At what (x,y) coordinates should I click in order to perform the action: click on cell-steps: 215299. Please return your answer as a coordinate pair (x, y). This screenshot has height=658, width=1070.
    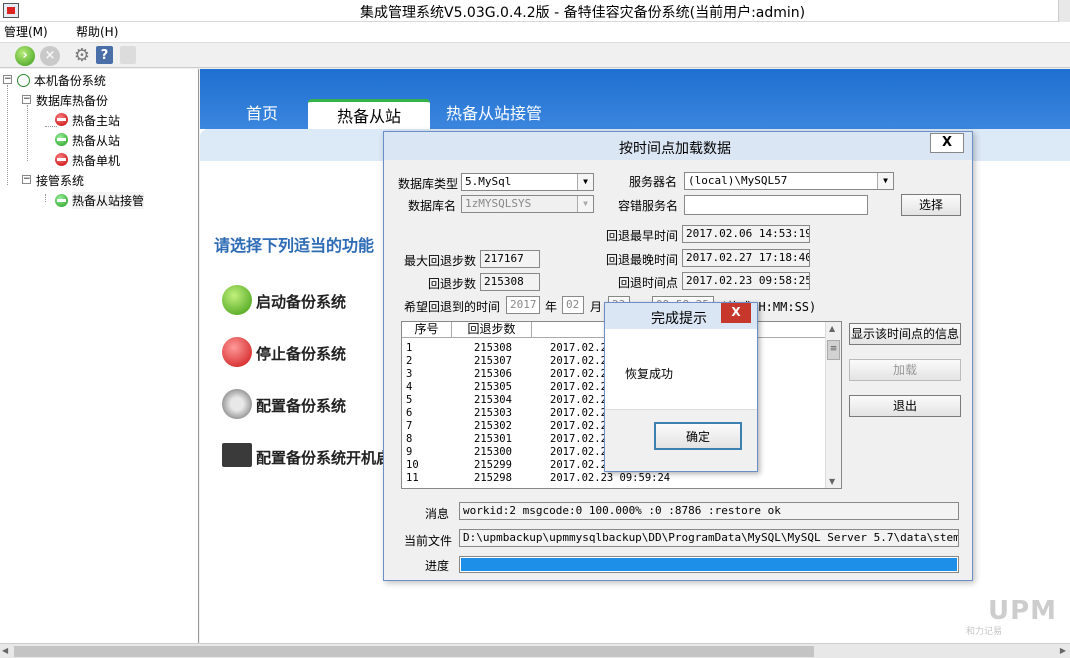
    Looking at the image, I should click on (493, 465).